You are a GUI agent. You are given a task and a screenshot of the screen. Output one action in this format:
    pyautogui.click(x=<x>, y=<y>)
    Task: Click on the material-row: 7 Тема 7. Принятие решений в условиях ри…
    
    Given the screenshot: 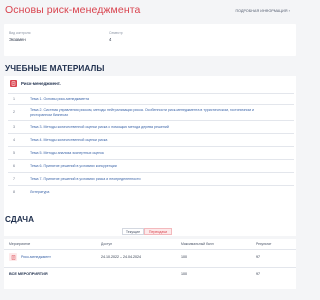 What is the action you would take?
    pyautogui.click(x=151, y=178)
    